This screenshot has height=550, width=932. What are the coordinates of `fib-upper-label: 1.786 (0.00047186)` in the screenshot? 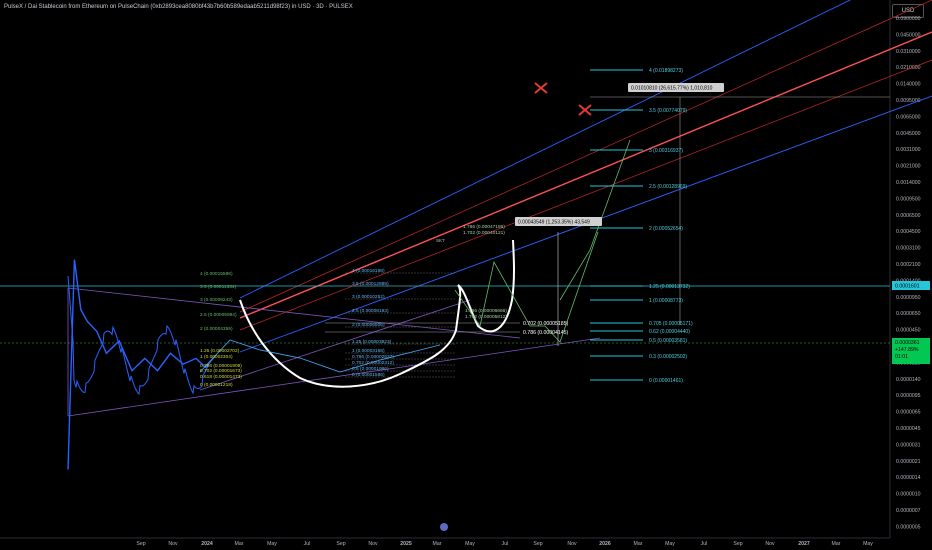 It's located at (484, 227).